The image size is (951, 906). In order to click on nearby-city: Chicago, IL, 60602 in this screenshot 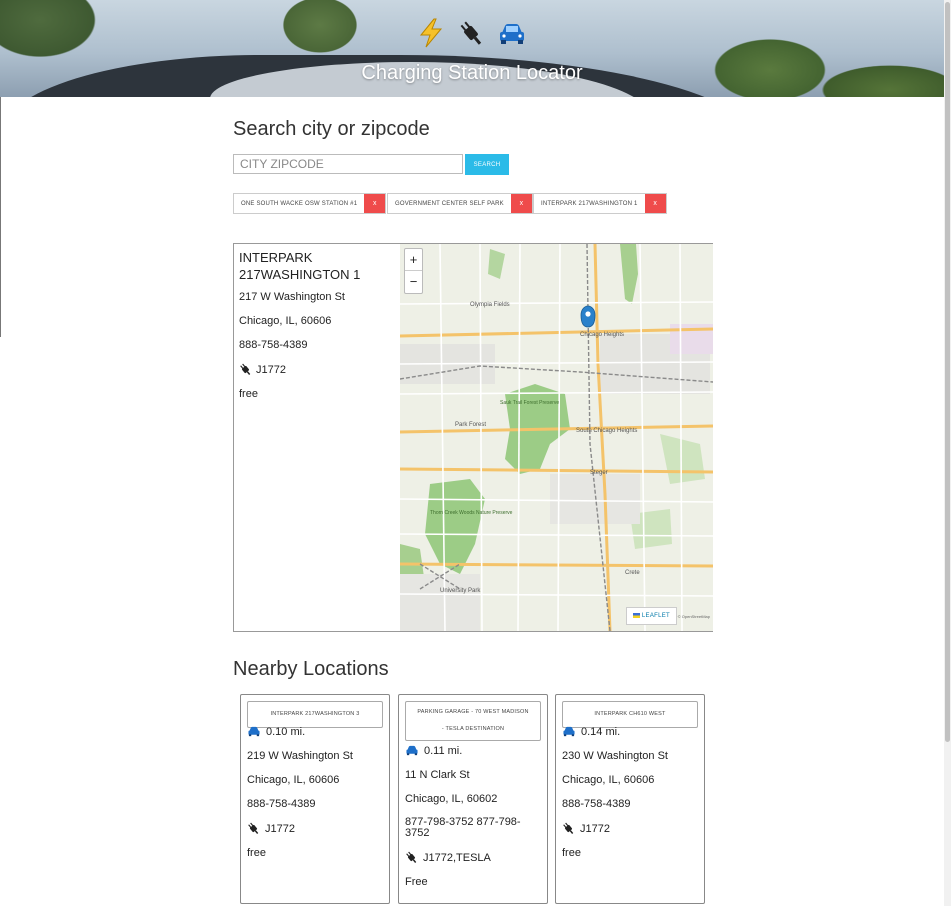, I will do `click(451, 799)`.